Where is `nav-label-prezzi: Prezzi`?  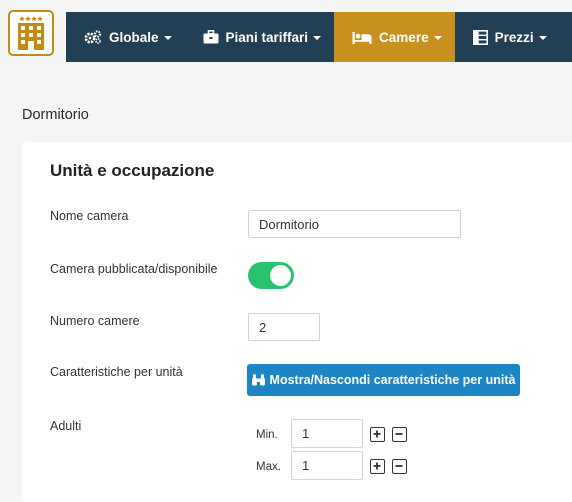
nav-label-prezzi: Prezzi is located at coordinates (514, 37).